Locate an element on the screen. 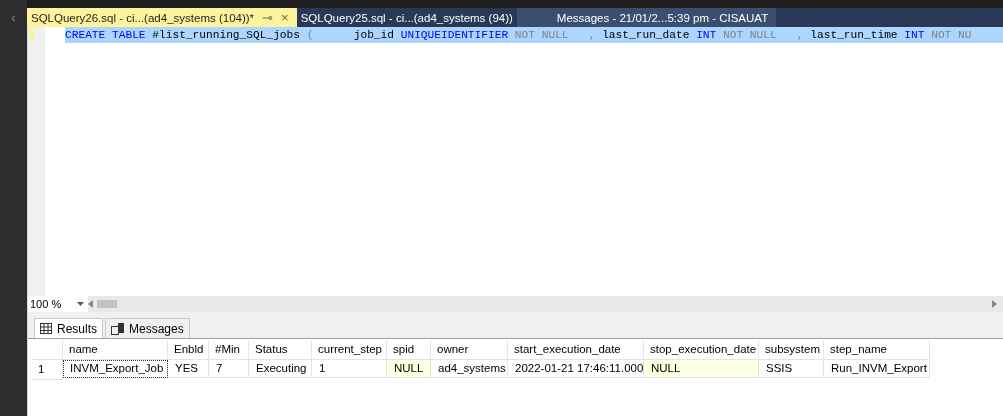 The height and width of the screenshot is (416, 1003). document-tab: SQLQuery26.sql - ci...(ad4_systems (104))* ⊸ × is located at coordinates (162, 17).